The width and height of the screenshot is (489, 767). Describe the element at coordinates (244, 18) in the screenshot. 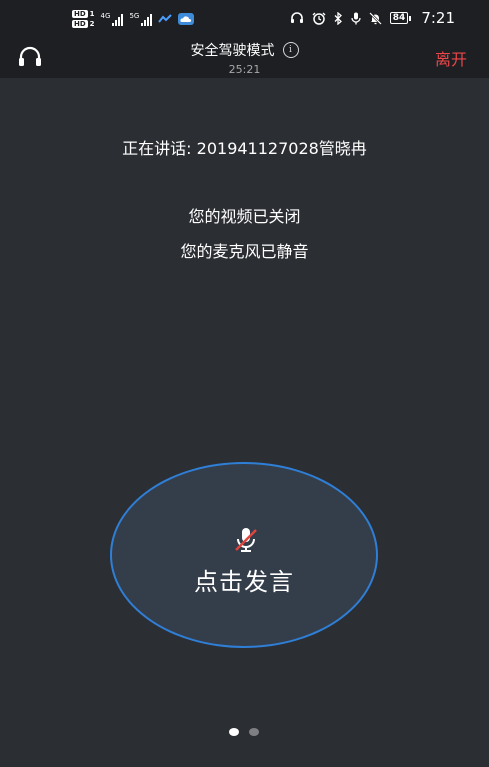

I see `status-bar: HD 1 HD 2 4G 5G 84 7:21` at that location.